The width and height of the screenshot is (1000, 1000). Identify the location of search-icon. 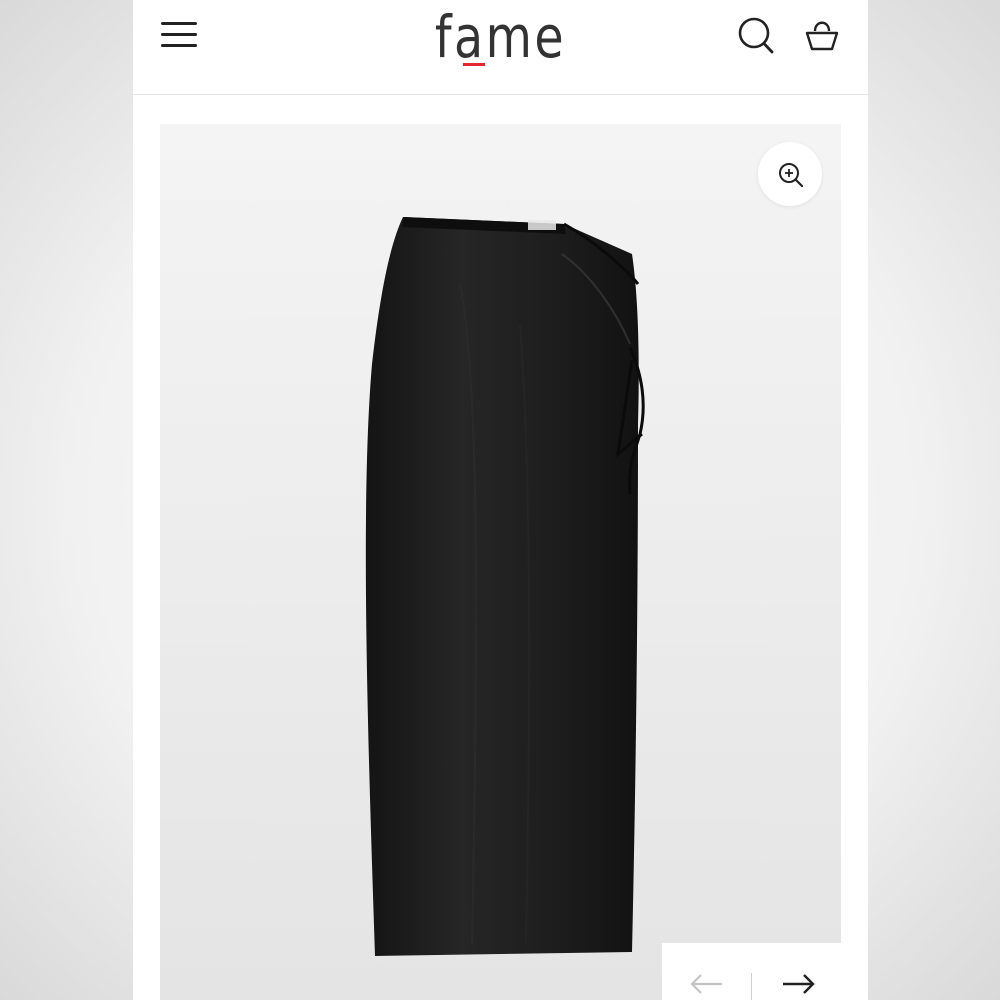
(756, 35).